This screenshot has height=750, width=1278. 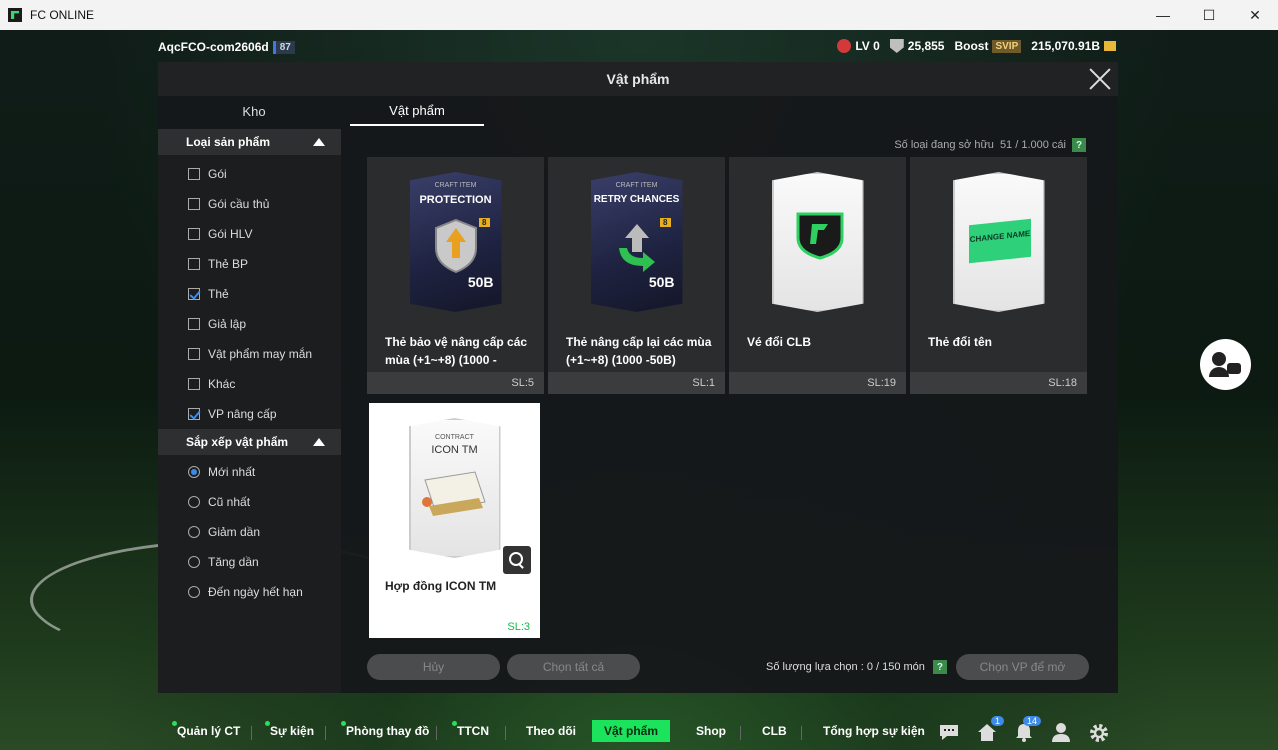 I want to click on filter-the: Thẻ, so click(x=249, y=294).